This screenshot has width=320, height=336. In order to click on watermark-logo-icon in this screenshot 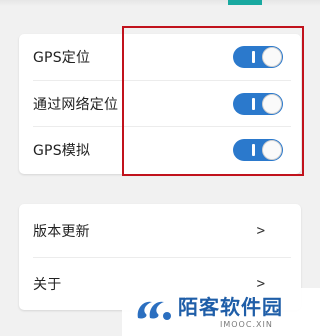, I will do `click(154, 310)`.